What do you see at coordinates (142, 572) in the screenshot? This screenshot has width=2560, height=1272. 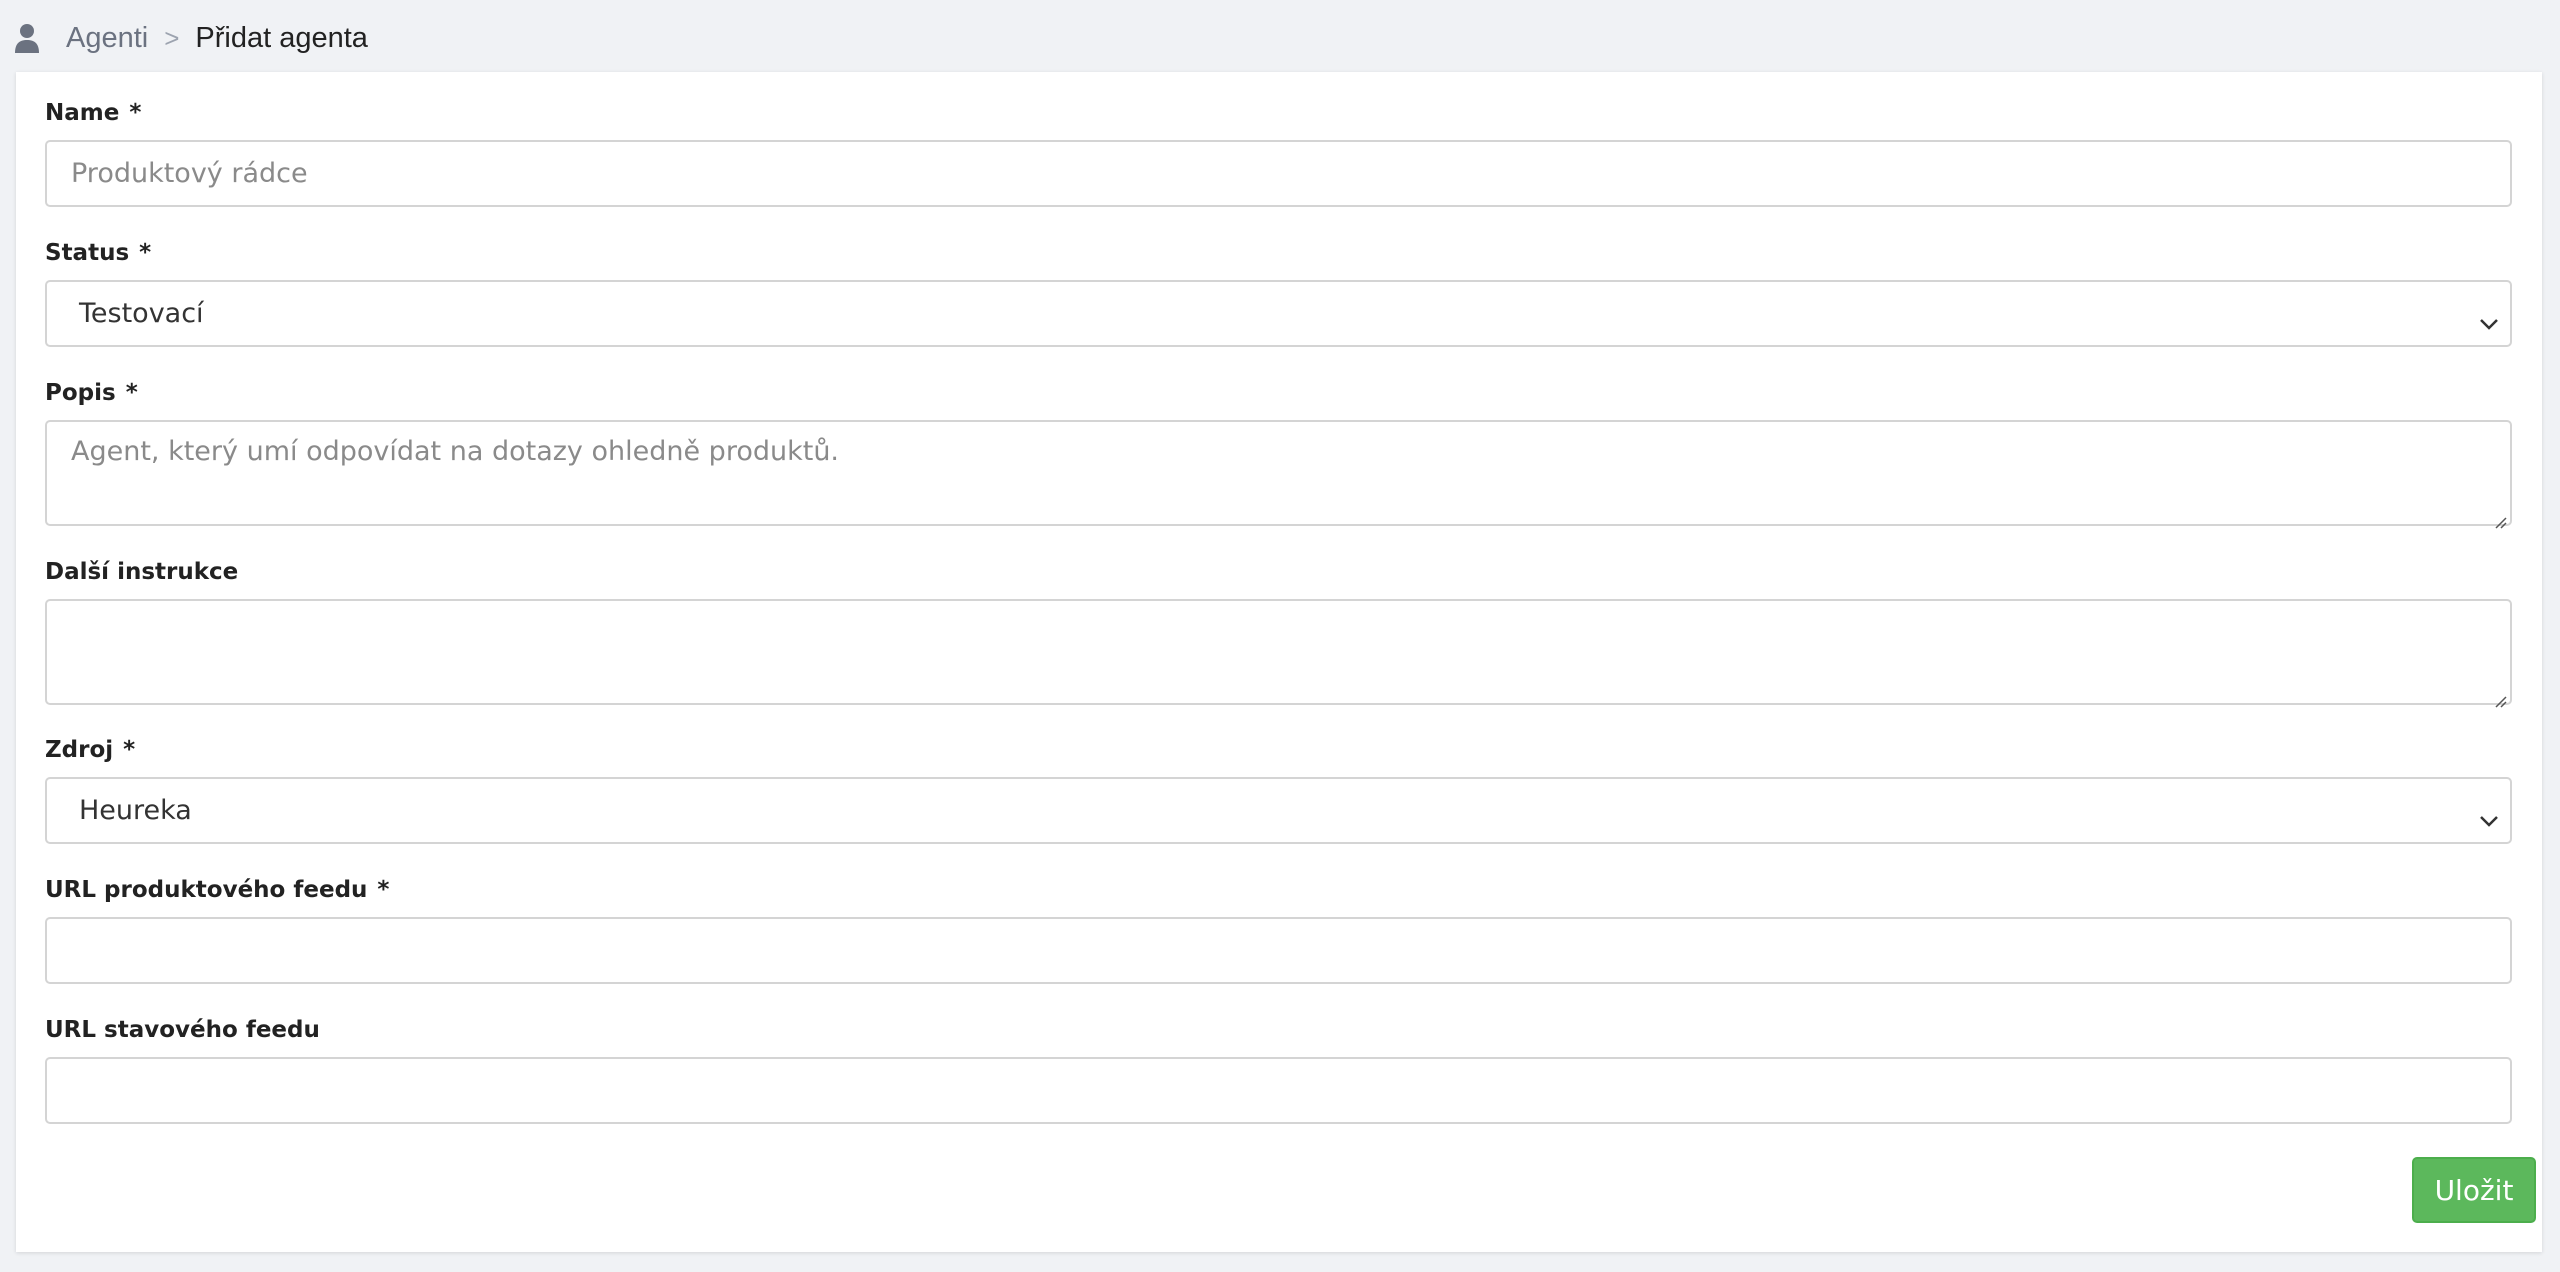 I see `dalsi-instrukce-label: Další instrukce` at bounding box center [142, 572].